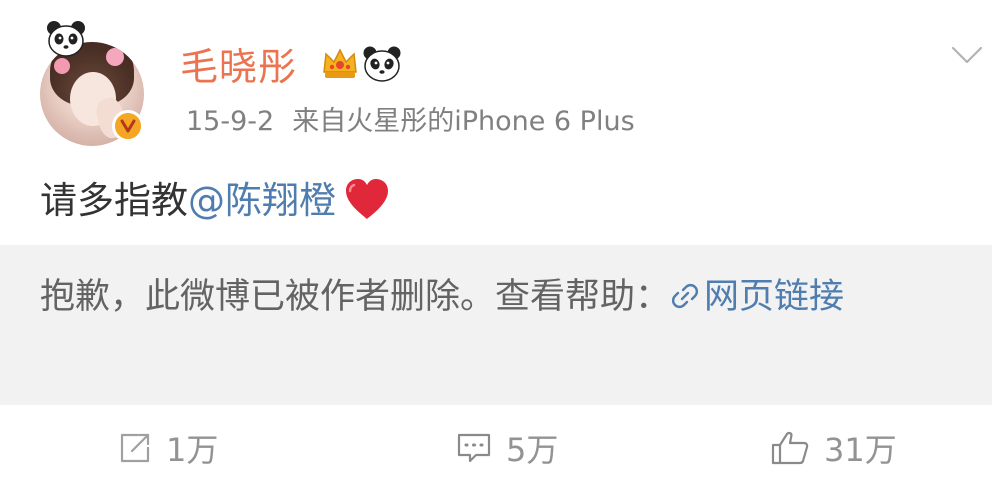 The width and height of the screenshot is (992, 490). I want to click on post-text: 请多指教, so click(114, 200).